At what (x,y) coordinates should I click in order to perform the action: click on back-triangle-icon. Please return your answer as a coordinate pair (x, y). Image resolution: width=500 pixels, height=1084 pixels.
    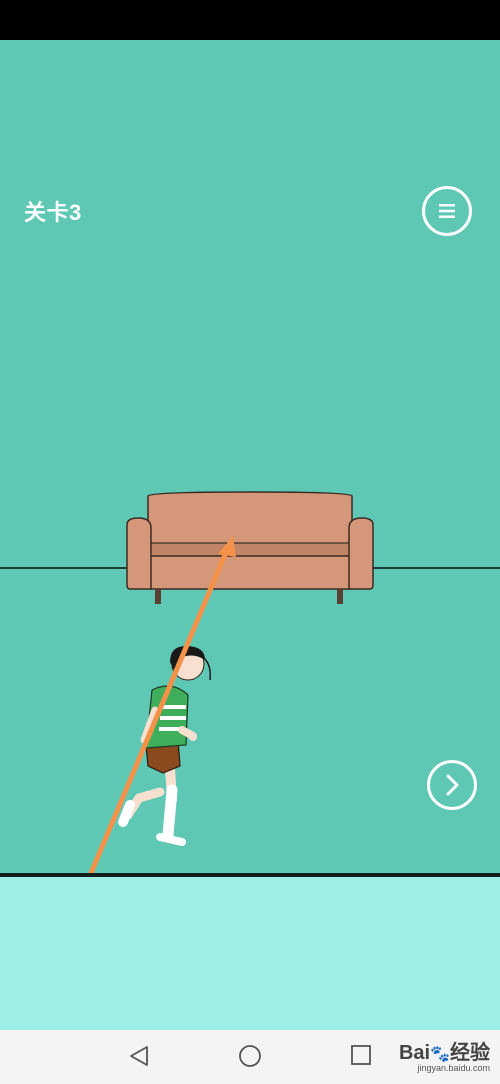
    Looking at the image, I should click on (139, 1056).